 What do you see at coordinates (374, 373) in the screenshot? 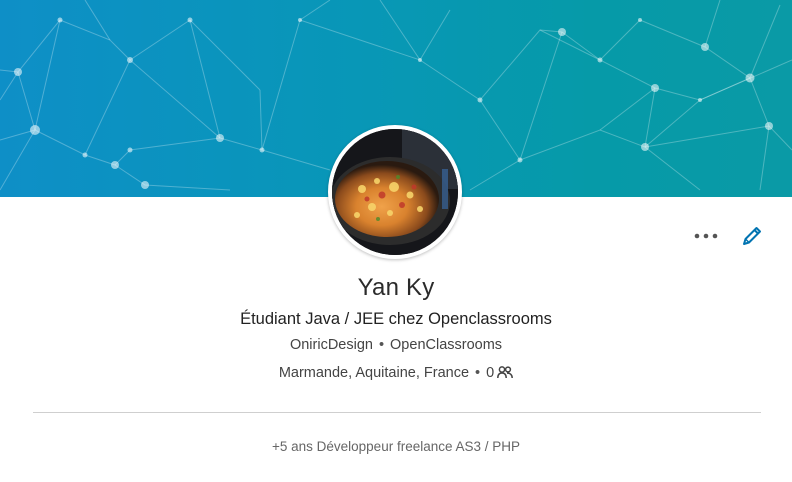
I see `profile-location: Marmande, Aquitaine, France` at bounding box center [374, 373].